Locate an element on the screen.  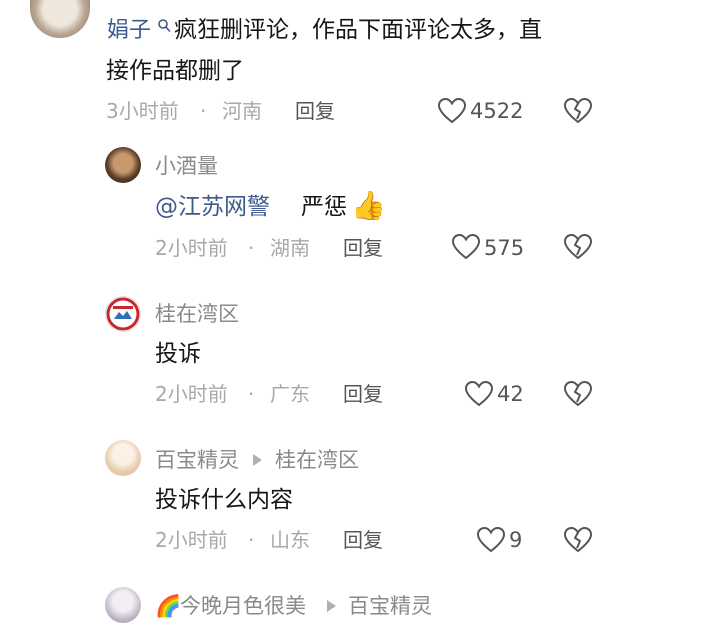
rainbow-emoji: 🌈 is located at coordinates (168, 606).